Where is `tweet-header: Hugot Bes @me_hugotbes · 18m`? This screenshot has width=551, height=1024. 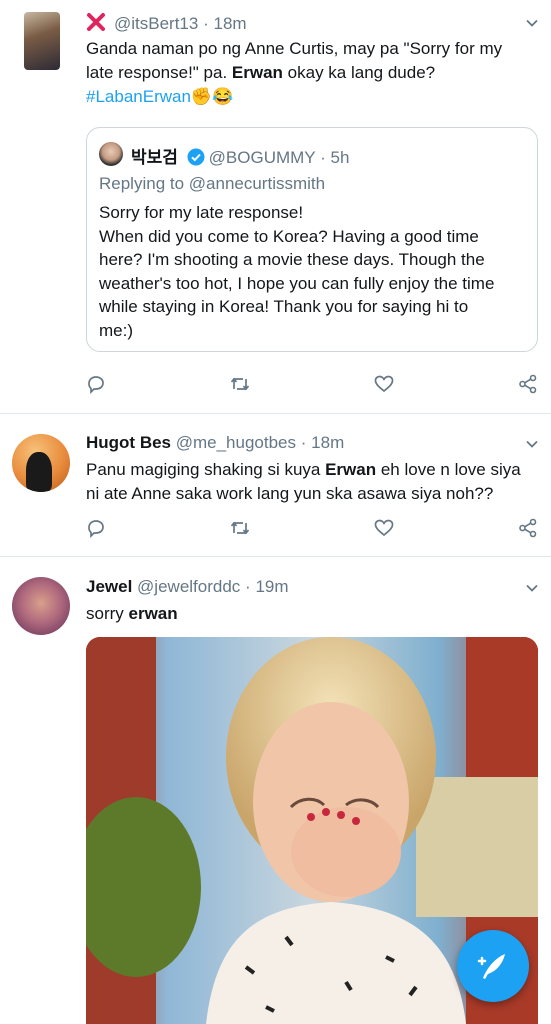 tweet-header: Hugot Bes @me_hugotbes · 18m is located at coordinates (215, 443).